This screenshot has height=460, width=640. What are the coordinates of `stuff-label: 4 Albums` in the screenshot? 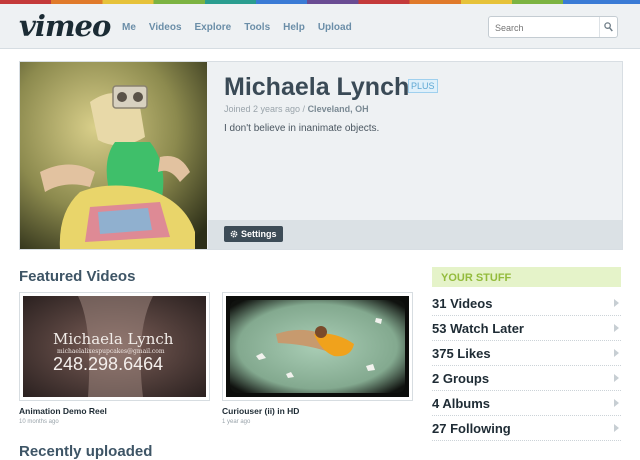 It's located at (461, 403).